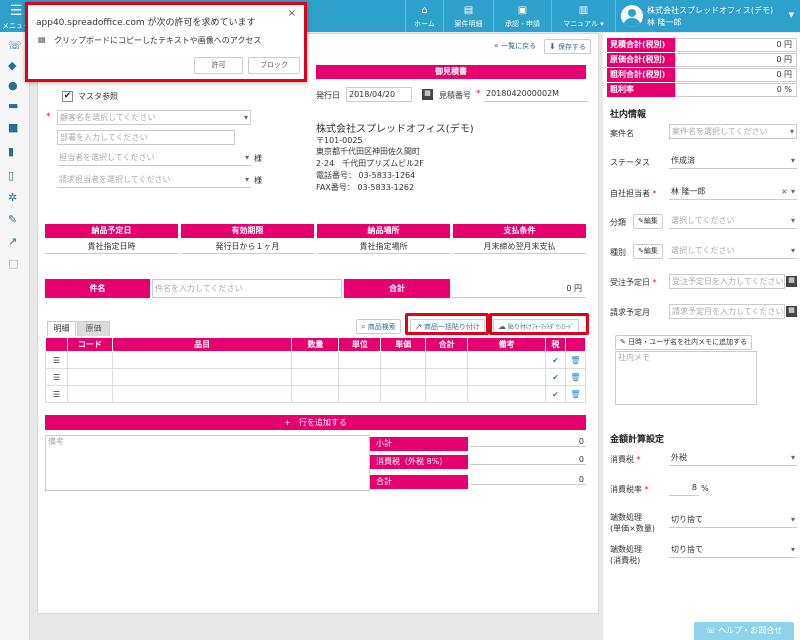 This screenshot has height=640, width=800. I want to click on delivery-date-value: 貴社指定日時, so click(111, 247).